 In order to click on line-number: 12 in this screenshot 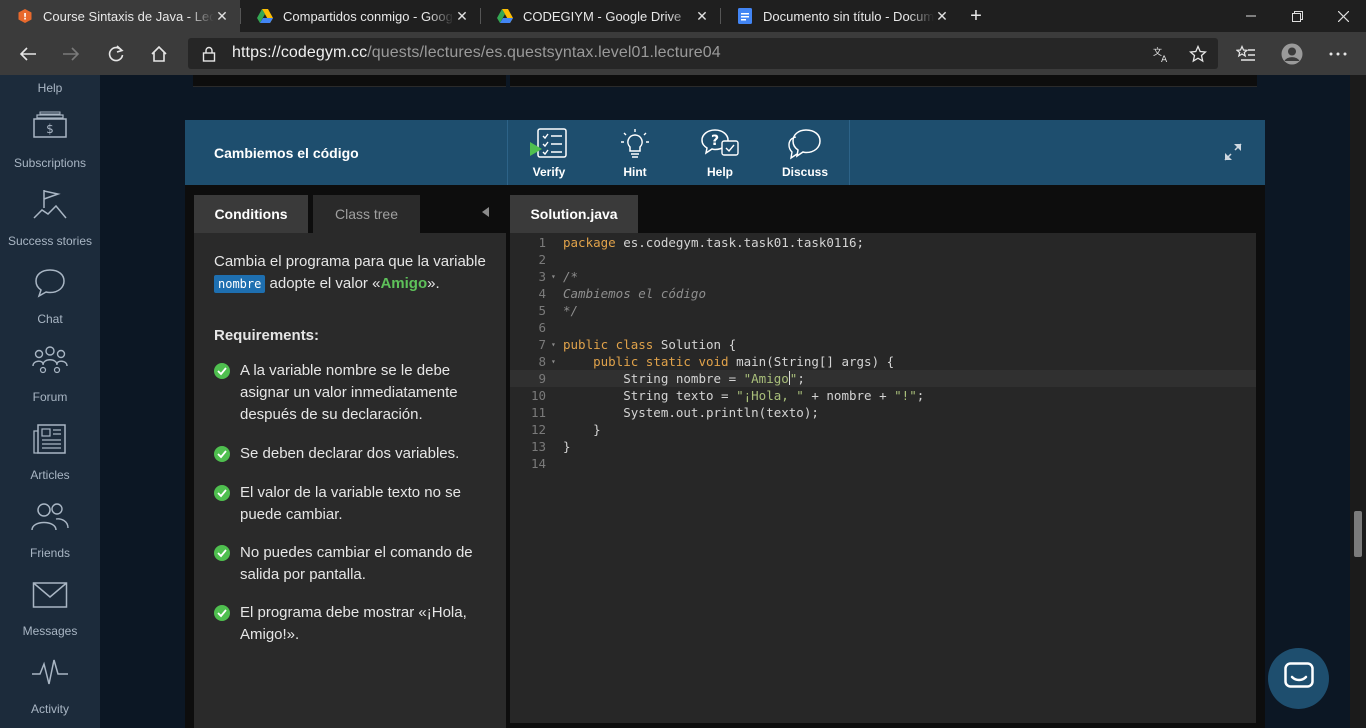, I will do `click(538, 429)`.